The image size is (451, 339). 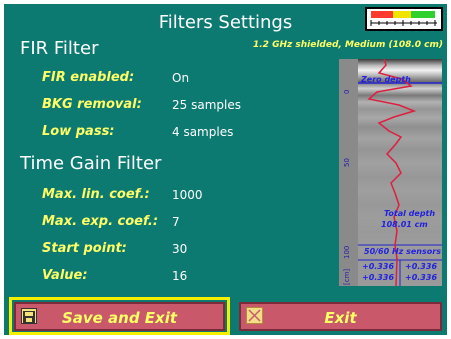 I want to click on zero-depth-label: Zero depth, so click(x=386, y=79).